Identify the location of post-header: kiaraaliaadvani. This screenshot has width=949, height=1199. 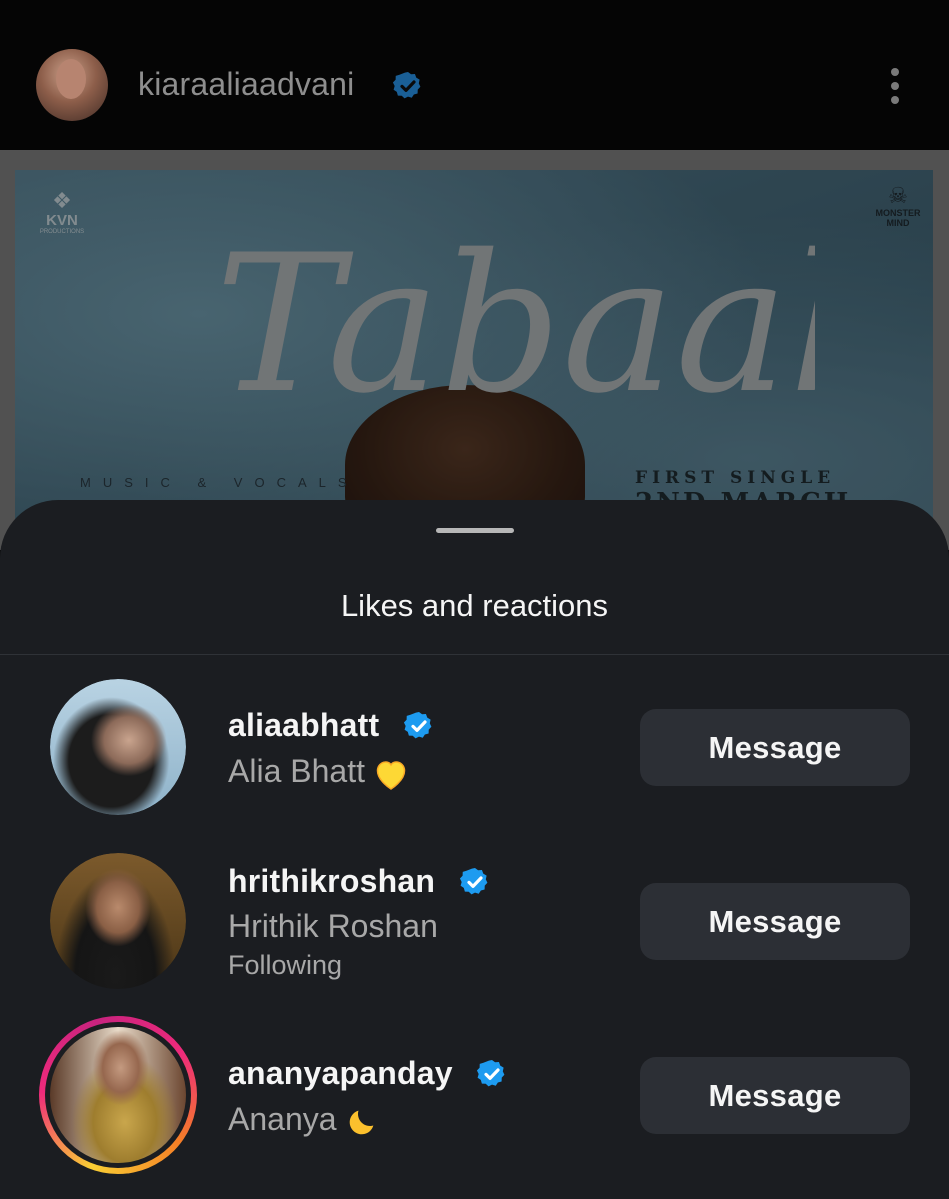
(474, 75).